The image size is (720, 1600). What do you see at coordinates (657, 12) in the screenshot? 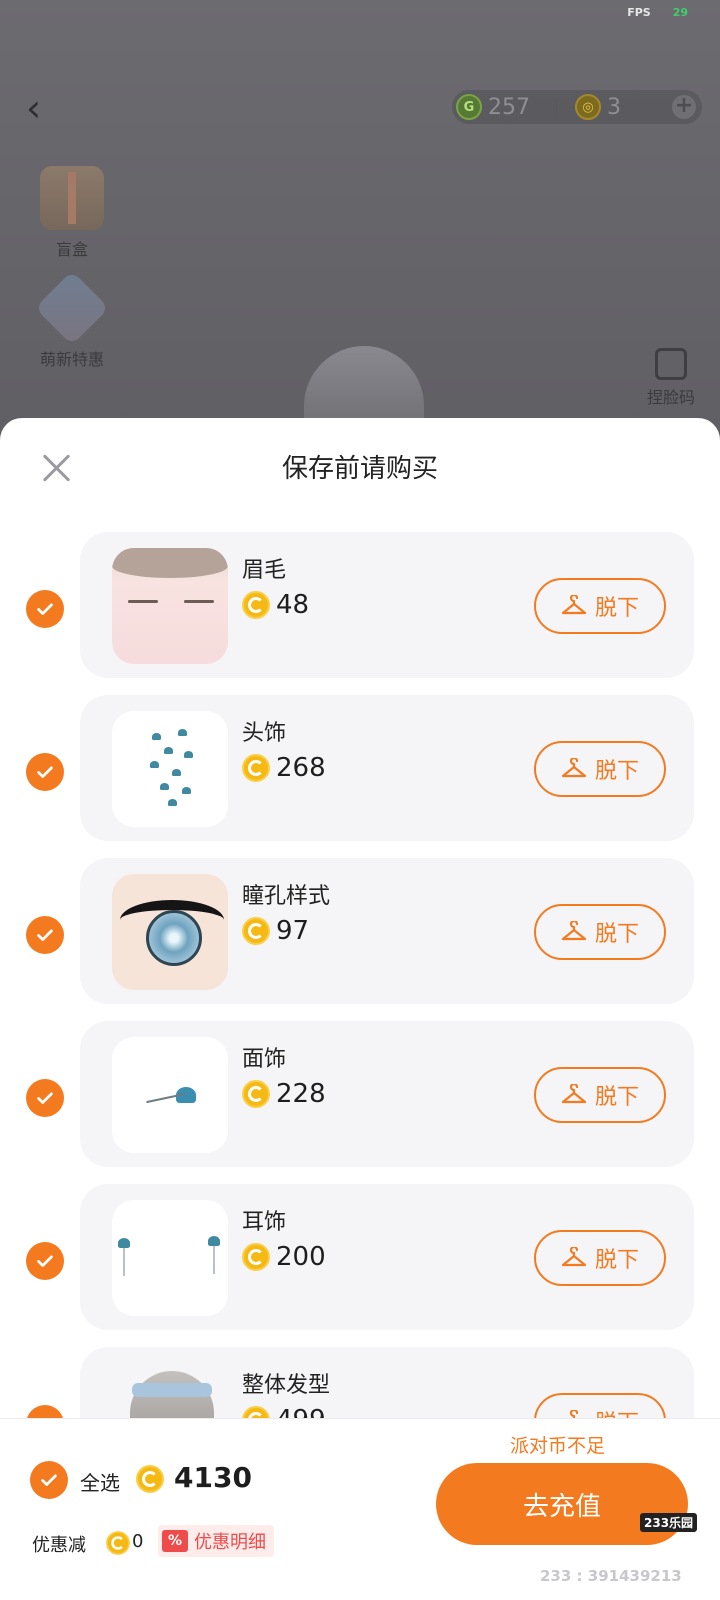
I see `fps-indicator: FPS 29` at bounding box center [657, 12].